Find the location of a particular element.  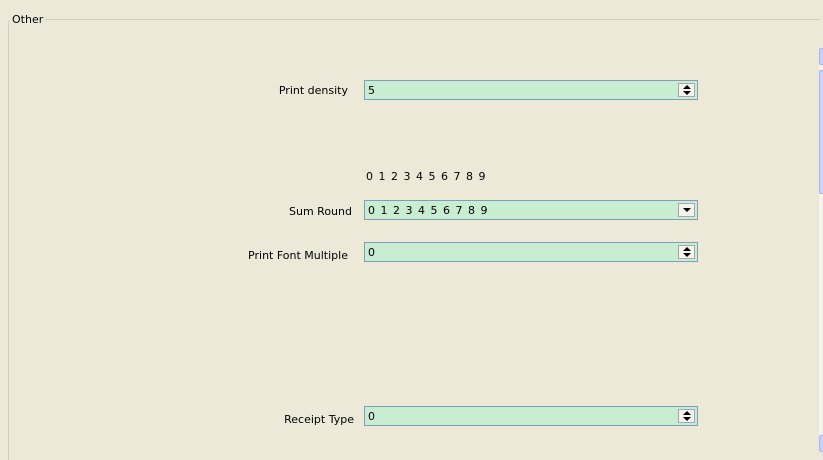

sum-round-dropdown: 0 1 2 3 4 5 6 7 8 9 is located at coordinates (531, 210).